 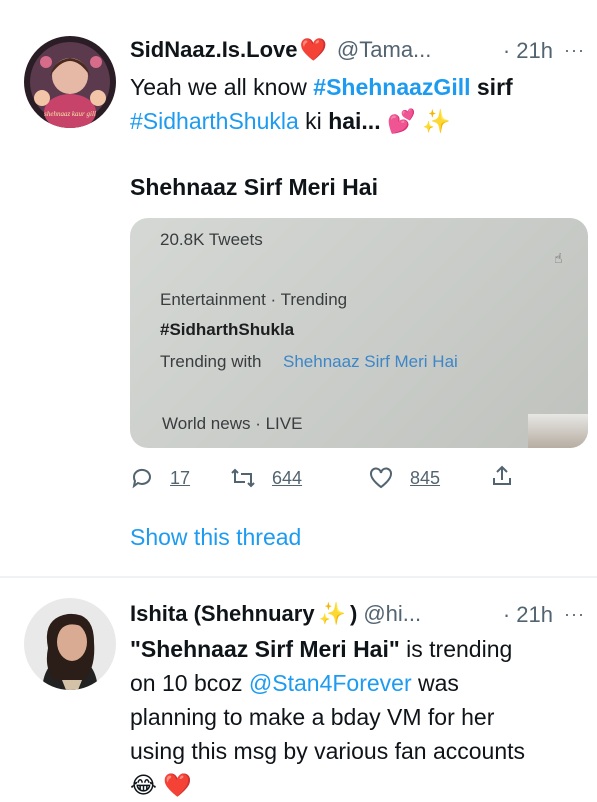 I want to click on text-segment: ki, so click(x=313, y=121).